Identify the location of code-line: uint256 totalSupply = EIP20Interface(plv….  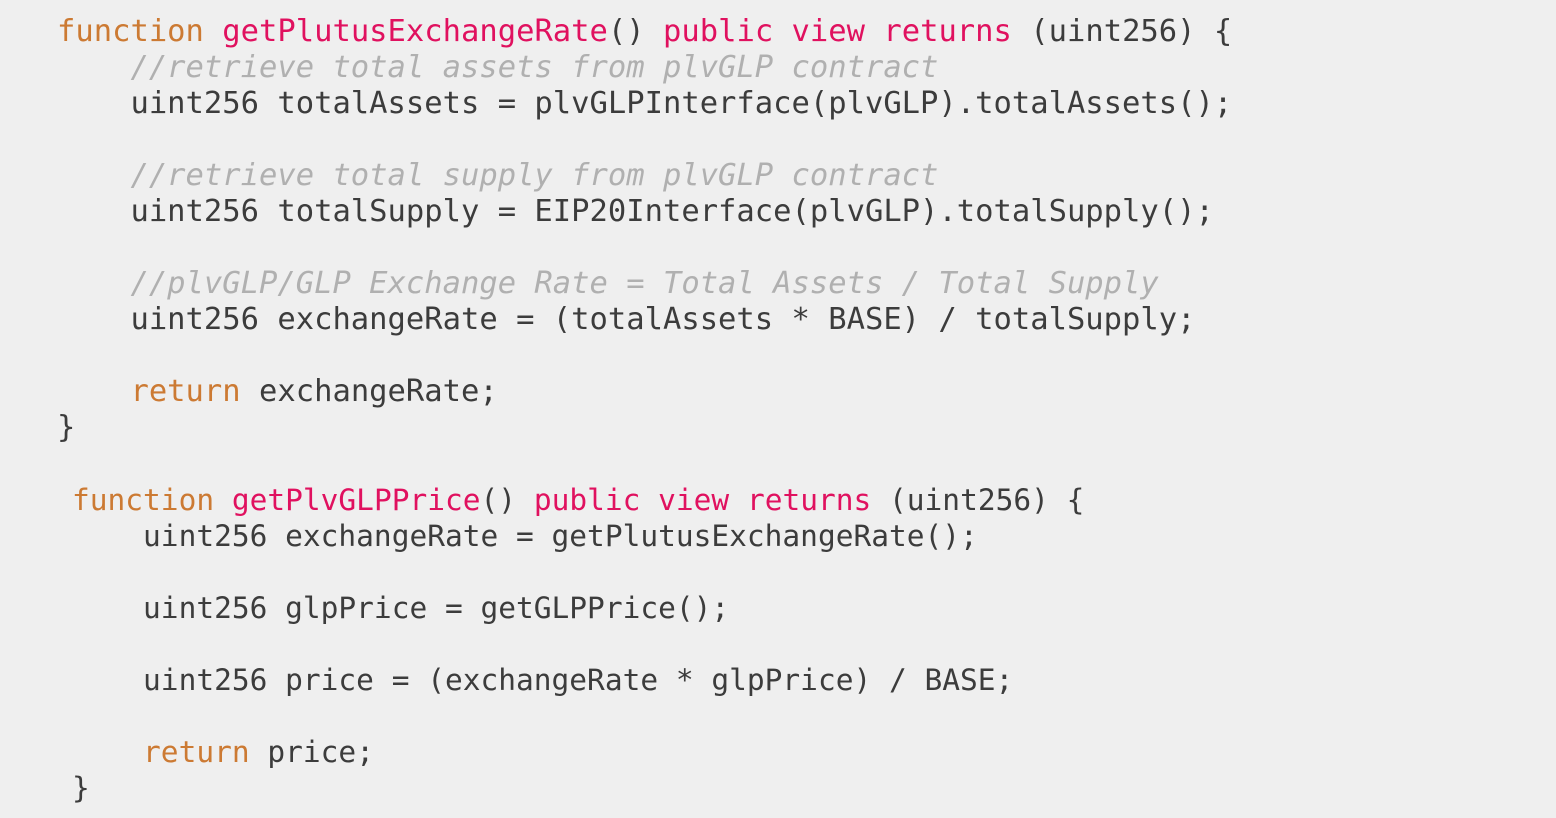
(607, 212).